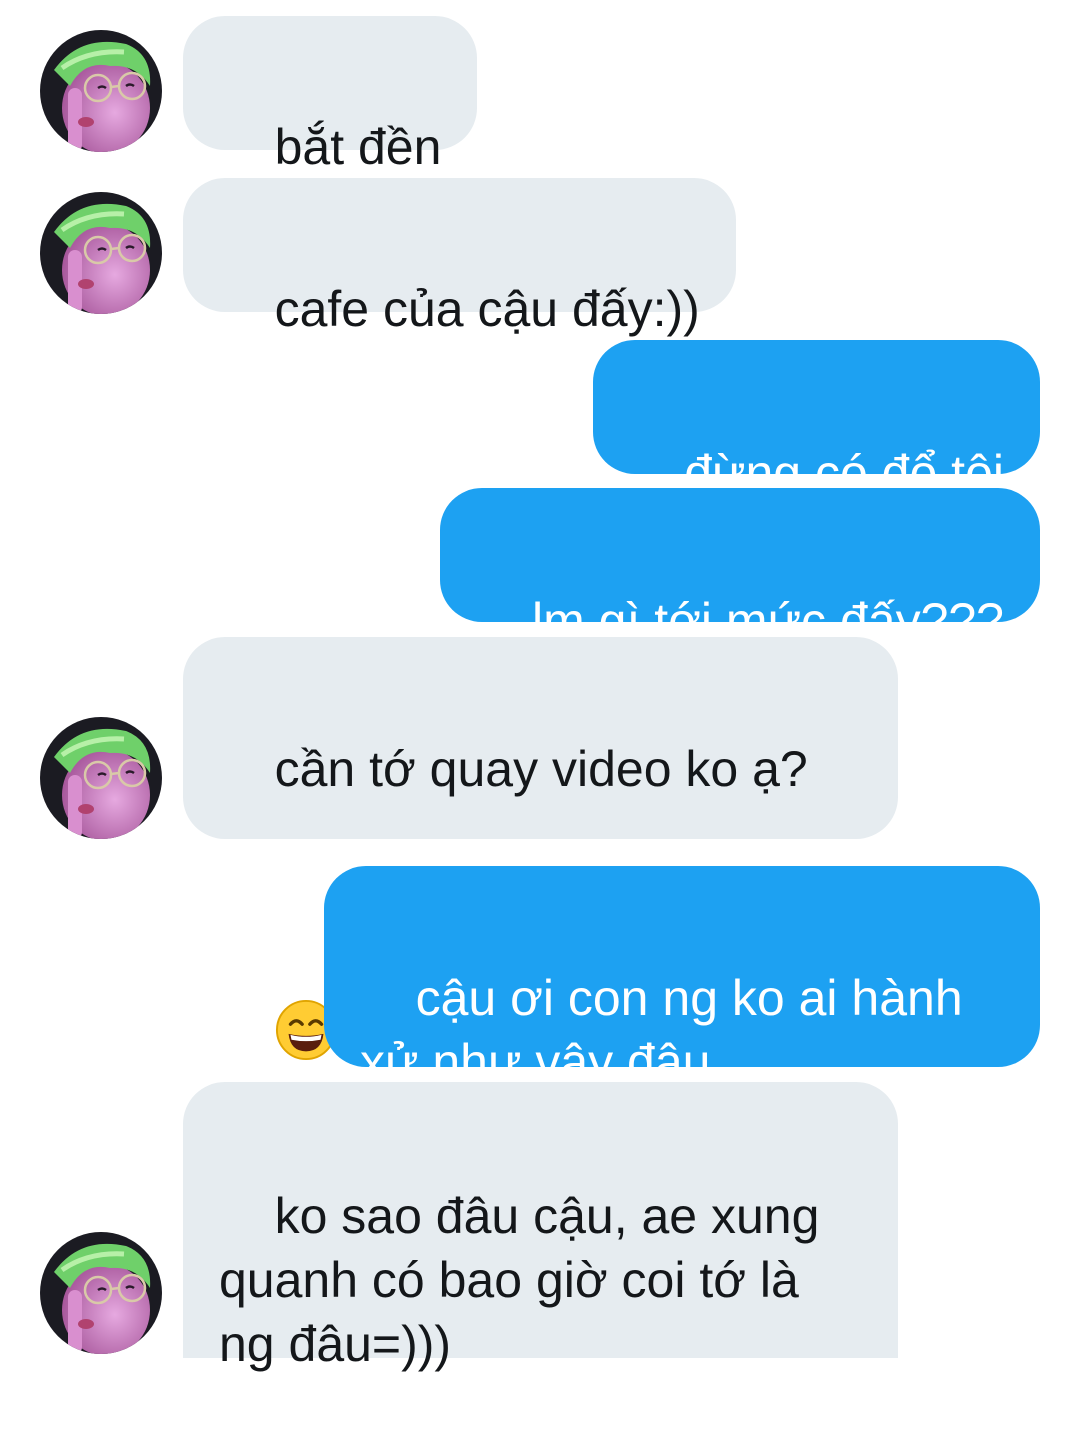  Describe the element at coordinates (358, 147) in the screenshot. I see `message-text: bắt đền` at that location.